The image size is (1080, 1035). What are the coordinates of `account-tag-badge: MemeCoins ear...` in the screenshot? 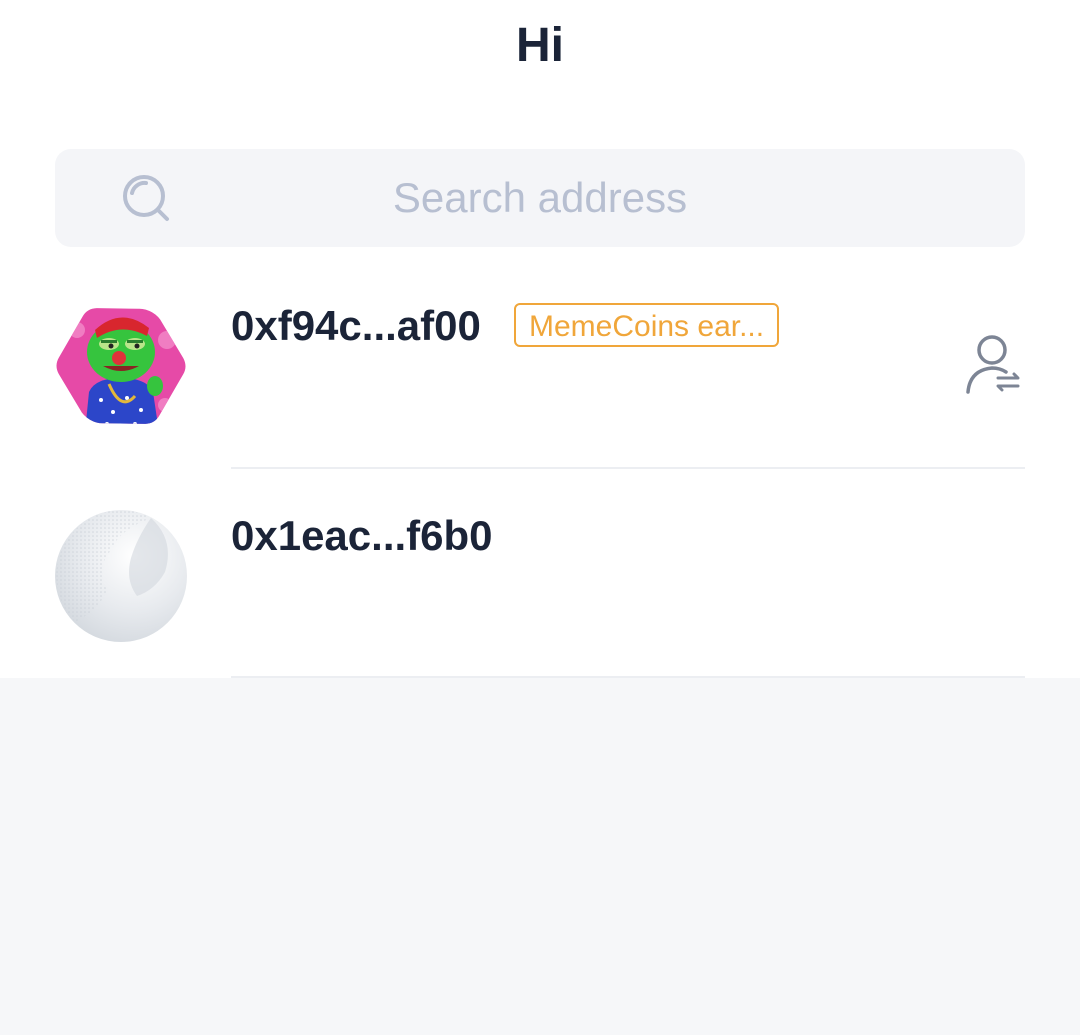 It's located at (647, 325).